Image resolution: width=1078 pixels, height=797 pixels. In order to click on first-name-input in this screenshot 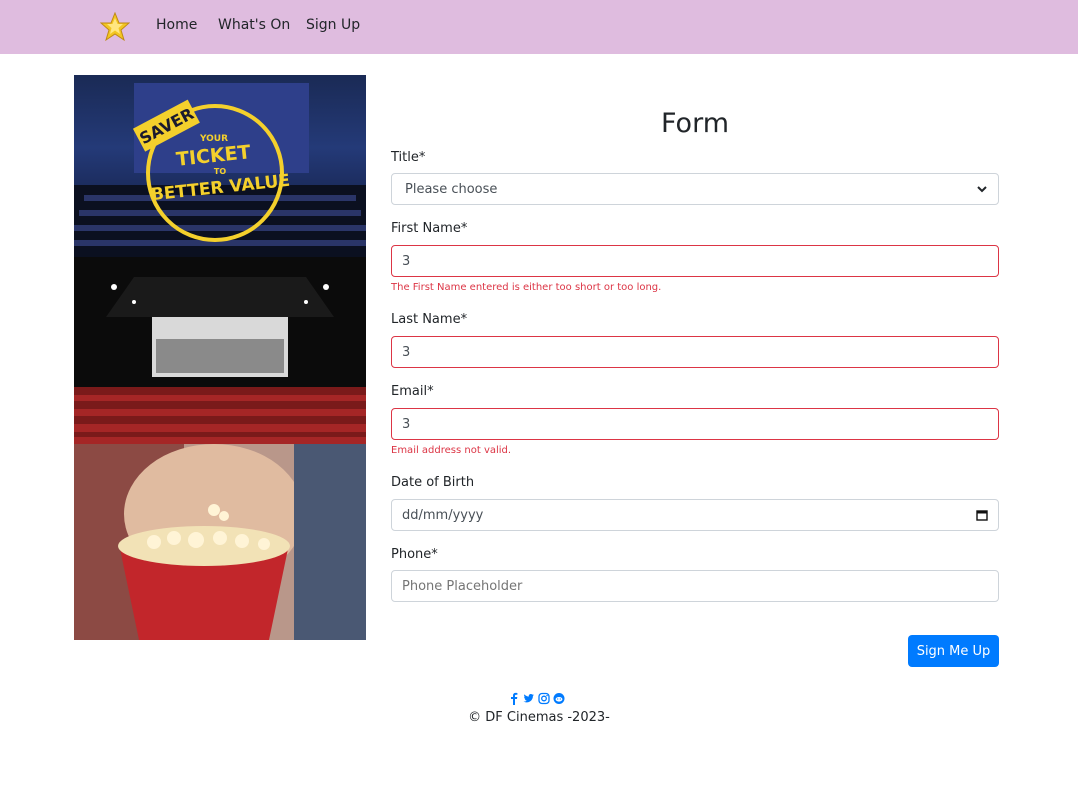, I will do `click(695, 261)`.